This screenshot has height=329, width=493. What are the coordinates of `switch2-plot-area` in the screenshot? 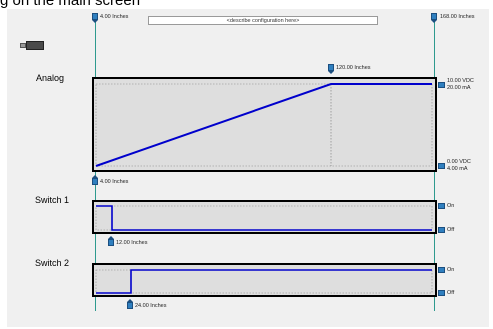 It's located at (264, 281).